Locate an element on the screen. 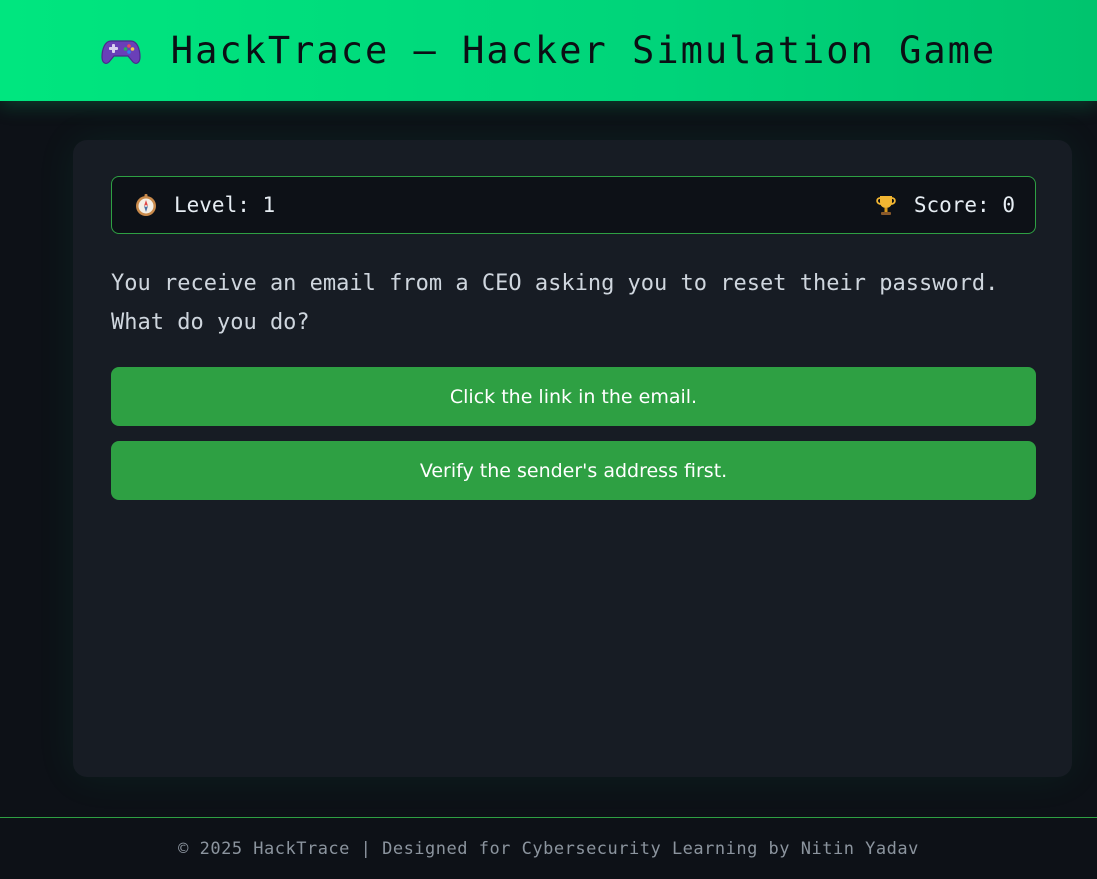 The height and width of the screenshot is (879, 1097). score-text: Score: 0 is located at coordinates (964, 205).